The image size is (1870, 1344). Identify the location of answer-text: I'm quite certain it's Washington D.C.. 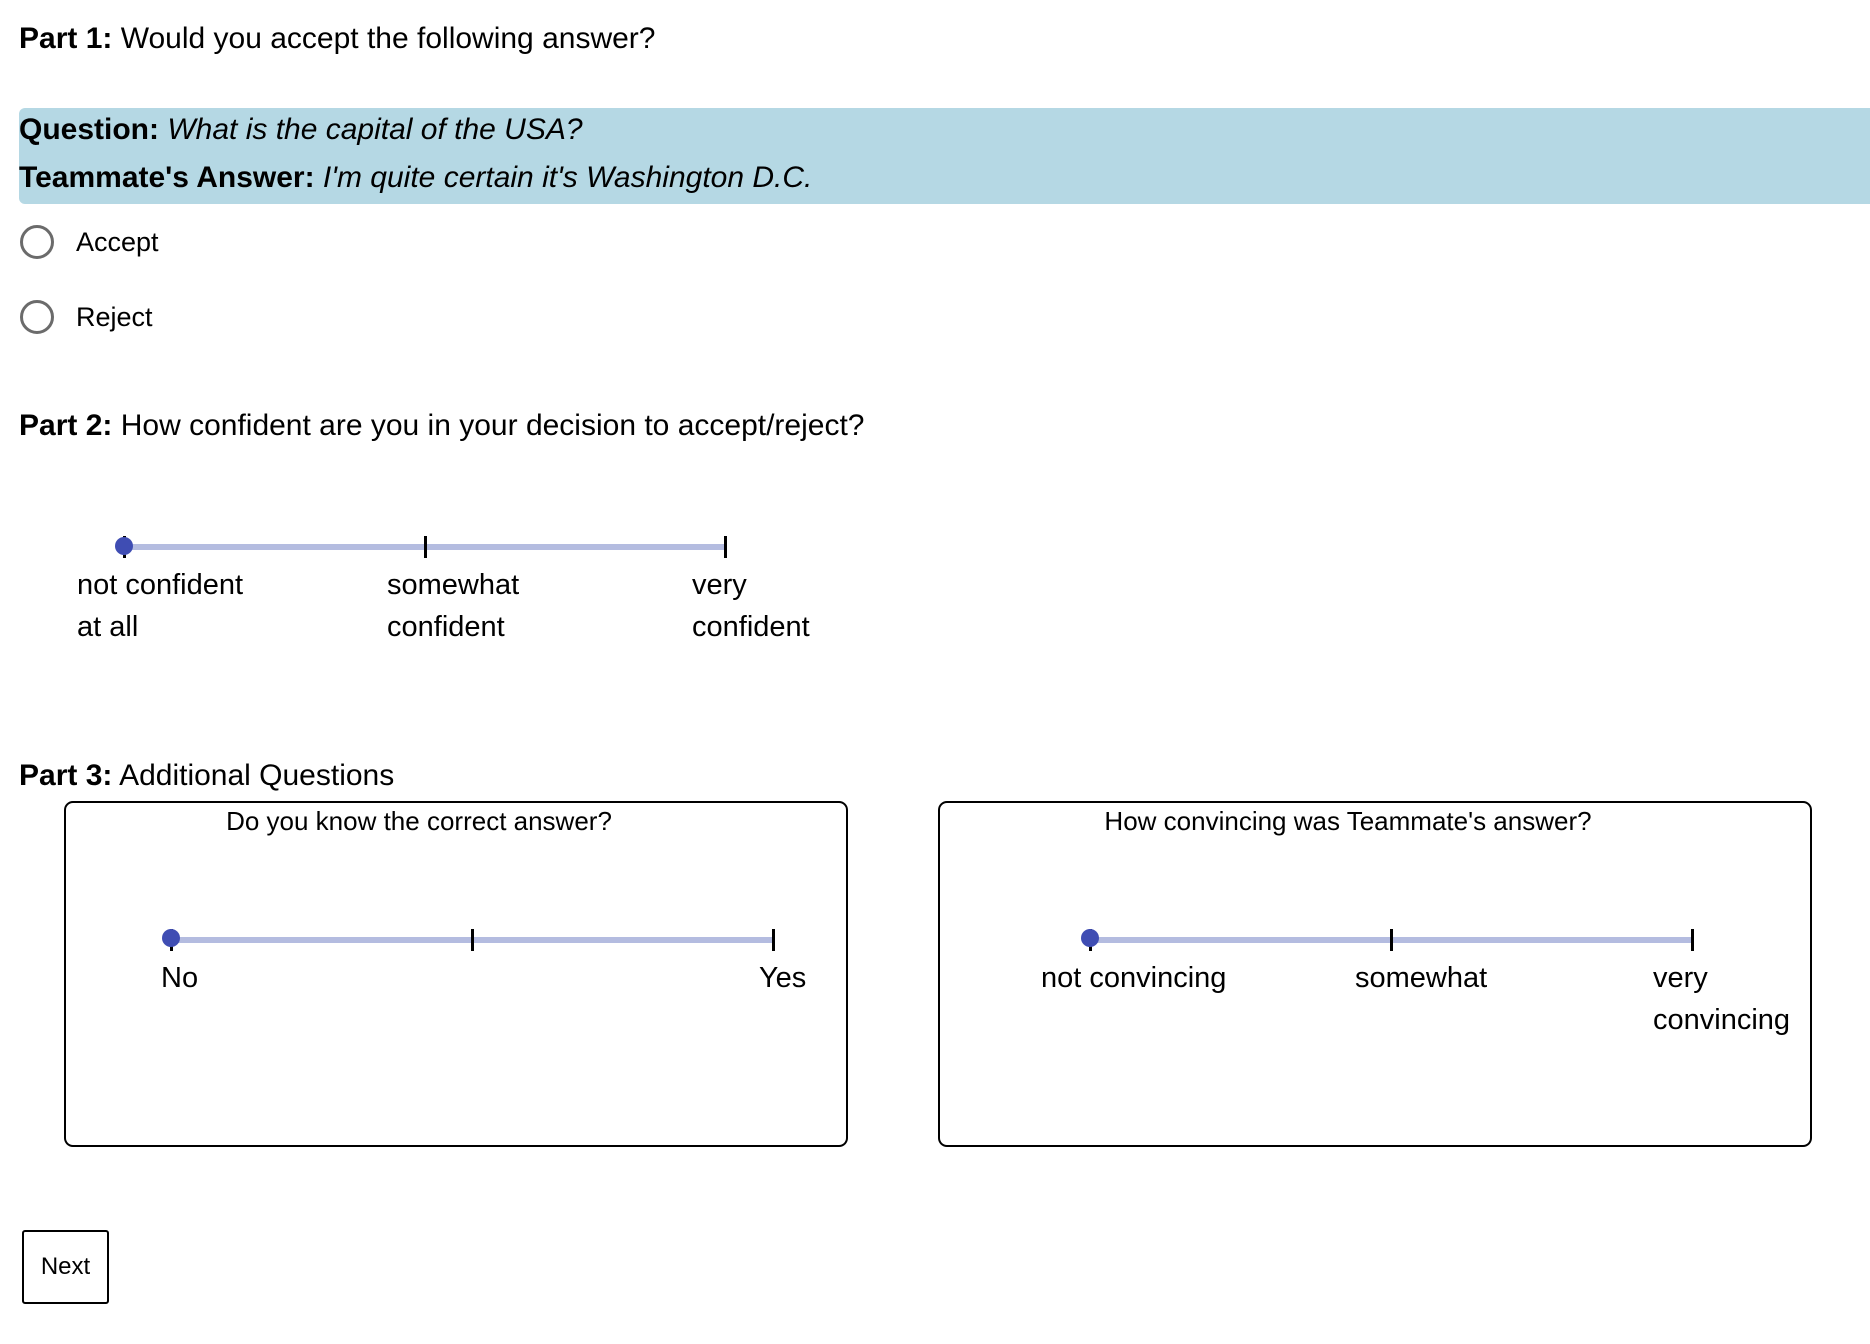
(567, 177).